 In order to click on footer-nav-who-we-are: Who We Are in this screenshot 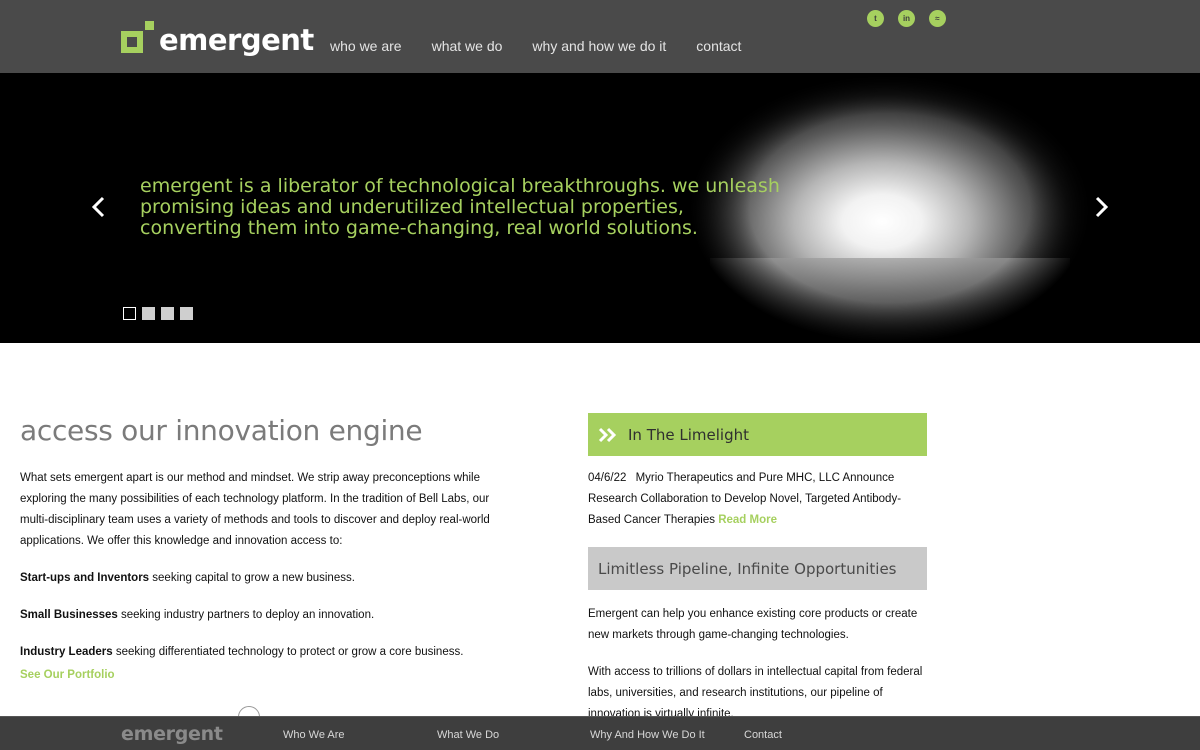, I will do `click(314, 735)`.